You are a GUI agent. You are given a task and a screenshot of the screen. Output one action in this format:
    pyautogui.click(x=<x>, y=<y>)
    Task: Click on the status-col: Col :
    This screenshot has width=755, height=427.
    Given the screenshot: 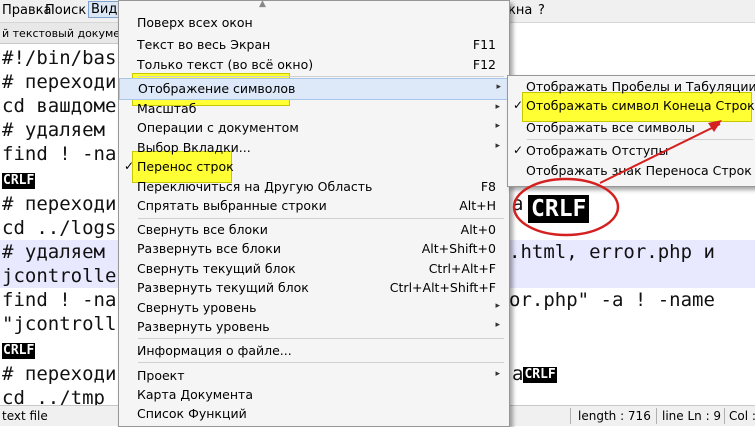 What is the action you would take?
    pyautogui.click(x=742, y=416)
    